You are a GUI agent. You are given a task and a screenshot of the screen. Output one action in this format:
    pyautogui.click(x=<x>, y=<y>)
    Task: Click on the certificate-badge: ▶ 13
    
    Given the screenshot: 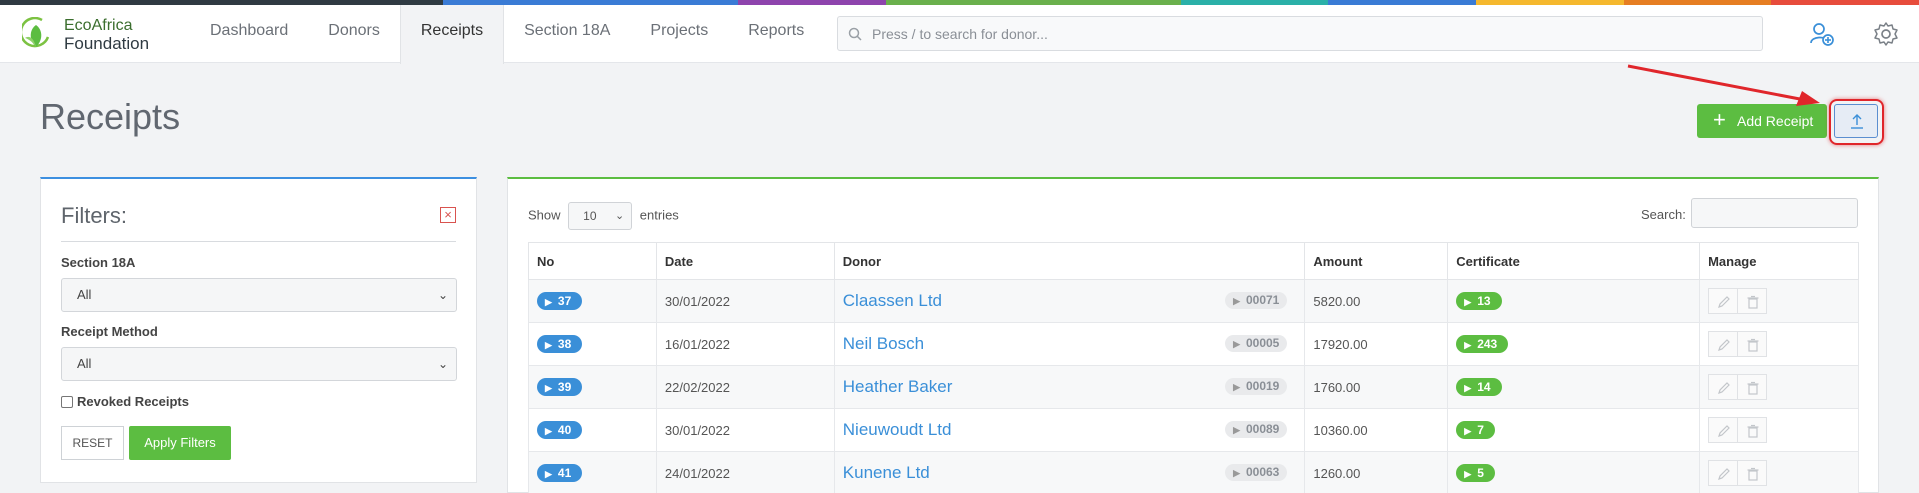 What is the action you would take?
    pyautogui.click(x=1479, y=301)
    